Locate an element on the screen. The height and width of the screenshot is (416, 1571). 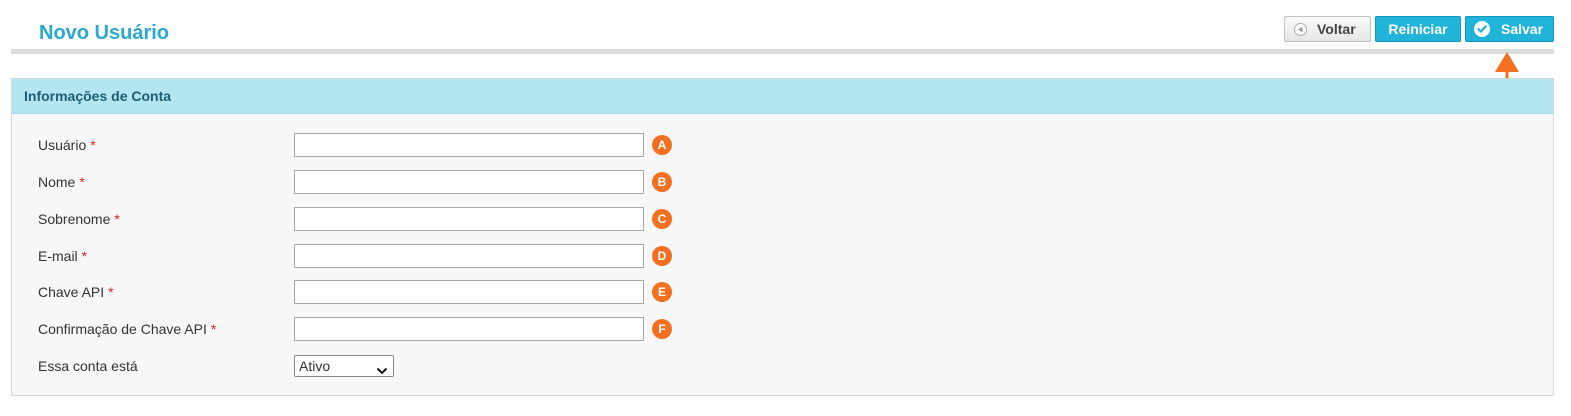
last-name-label: Sobrenome * is located at coordinates (79, 219).